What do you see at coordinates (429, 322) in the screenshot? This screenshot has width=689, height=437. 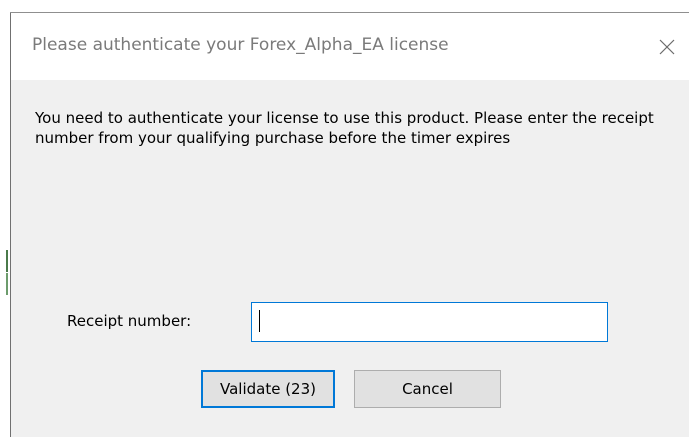 I see `receipt-number-input` at bounding box center [429, 322].